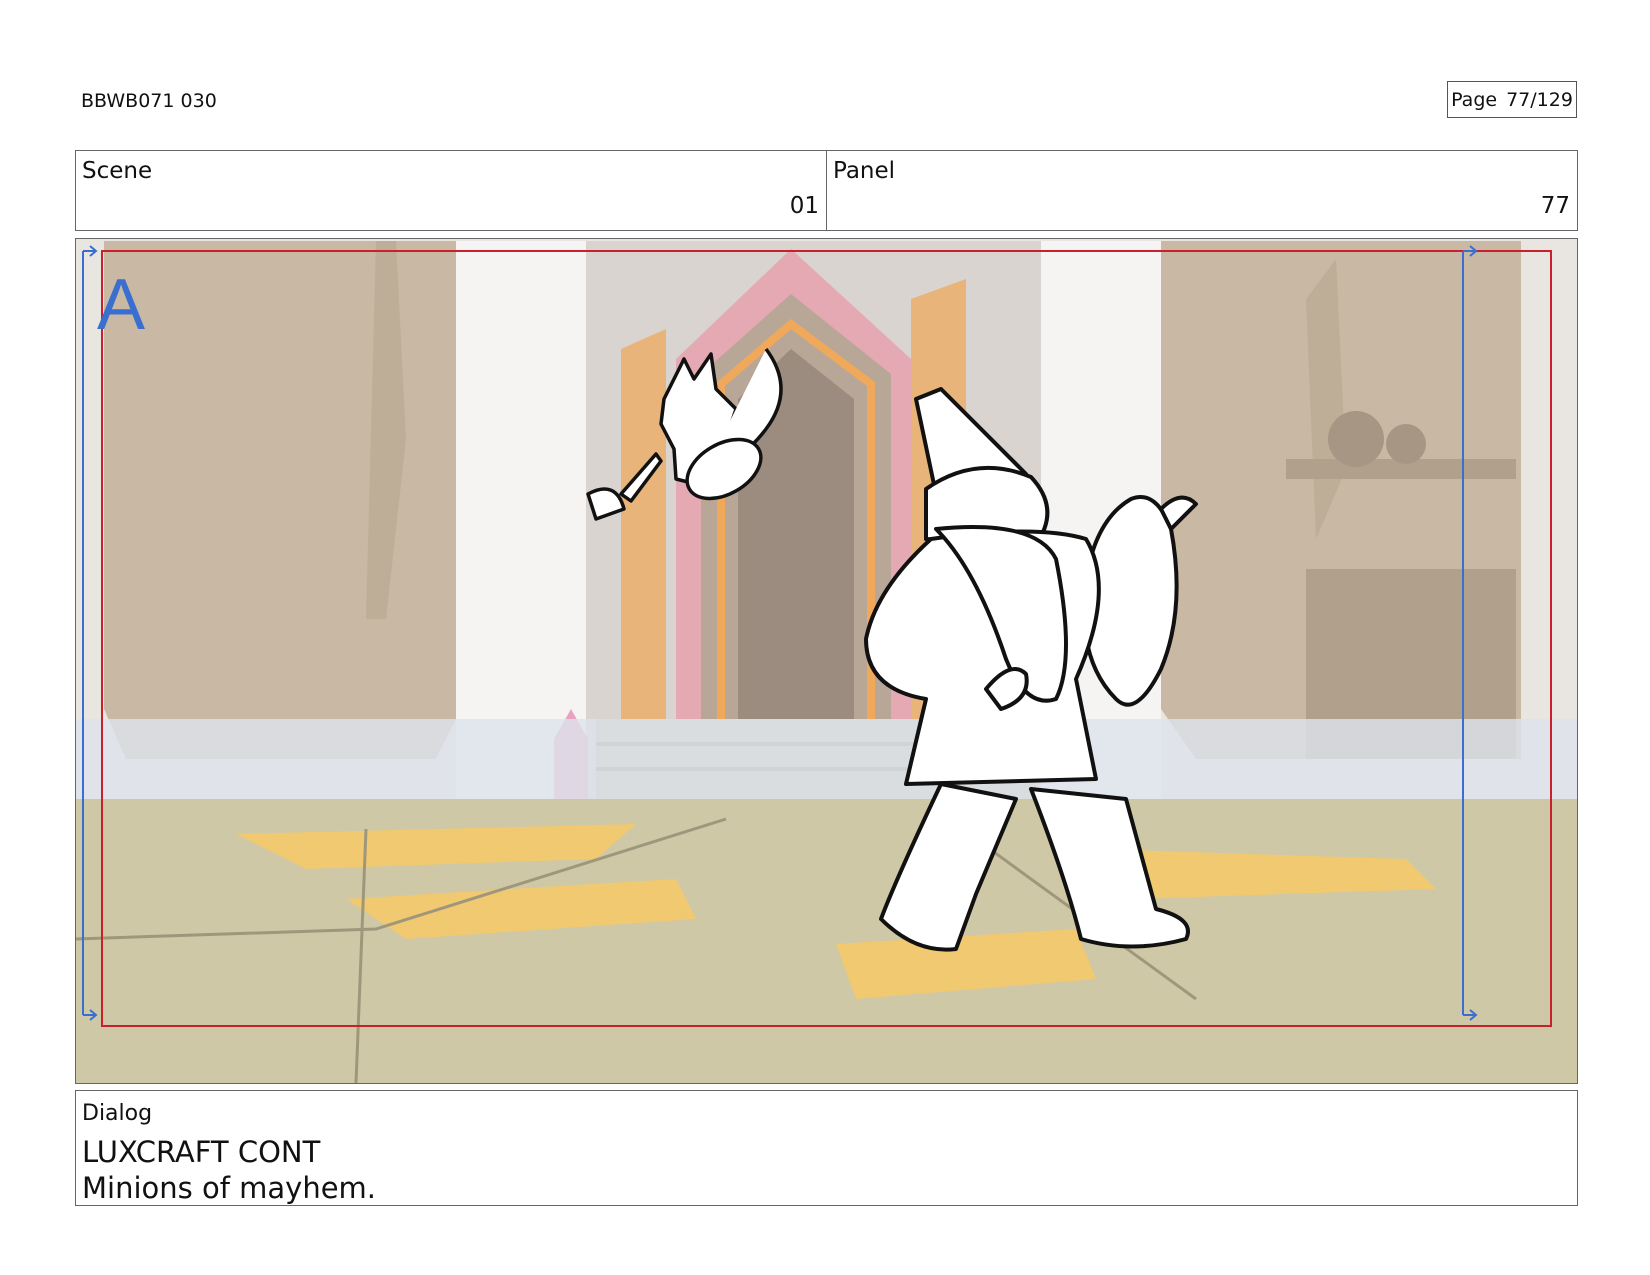  I want to click on scene-value: 01, so click(804, 206).